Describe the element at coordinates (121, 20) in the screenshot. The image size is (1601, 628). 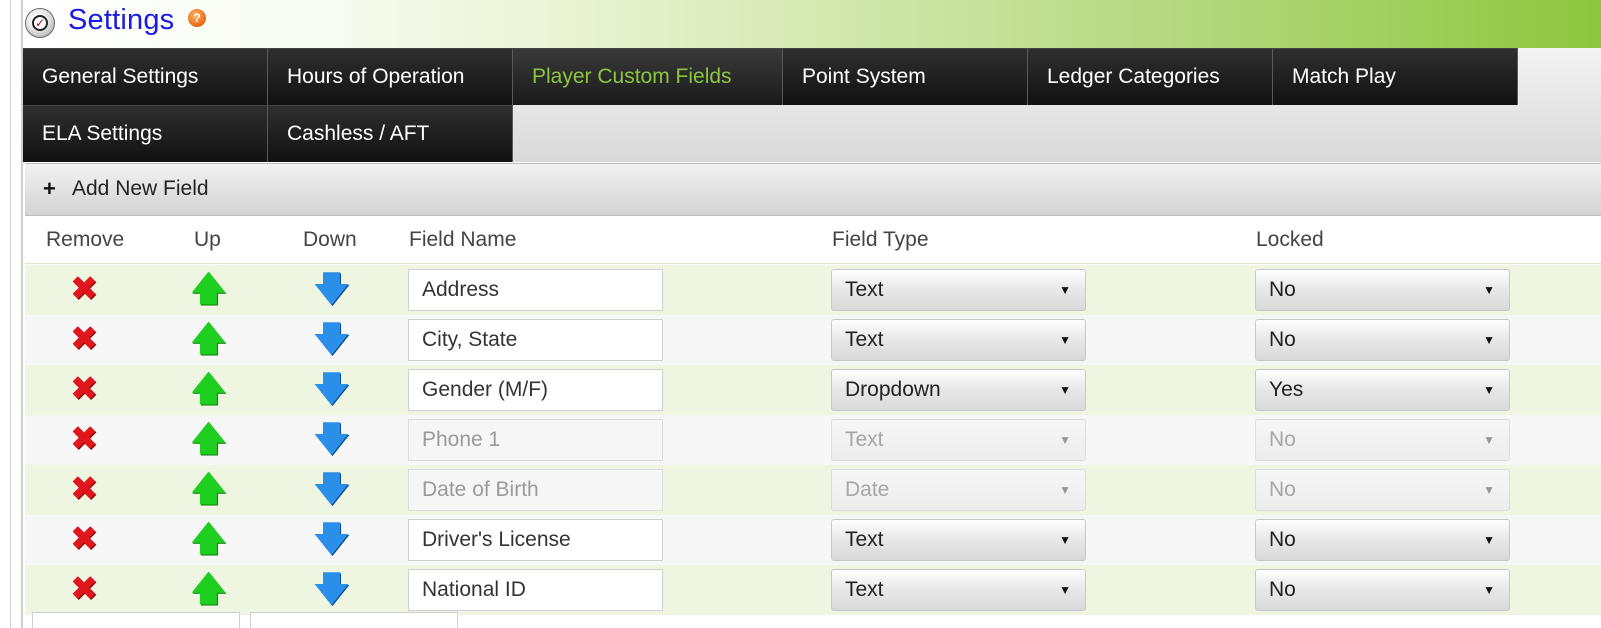
I see `page-title: Settings` at that location.